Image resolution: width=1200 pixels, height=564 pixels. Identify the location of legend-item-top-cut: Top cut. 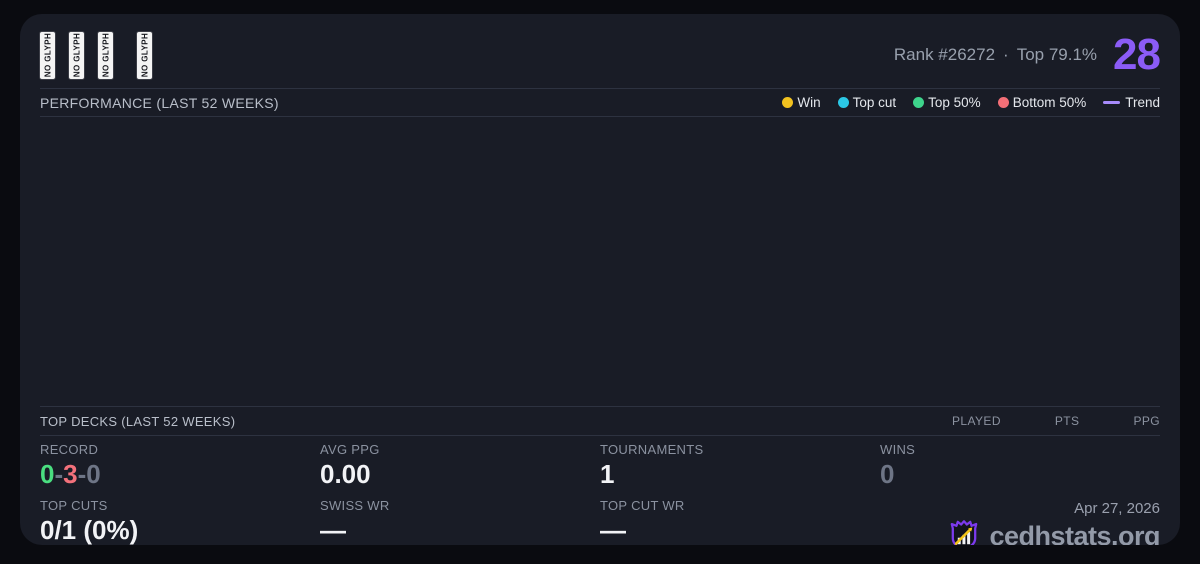
(867, 102).